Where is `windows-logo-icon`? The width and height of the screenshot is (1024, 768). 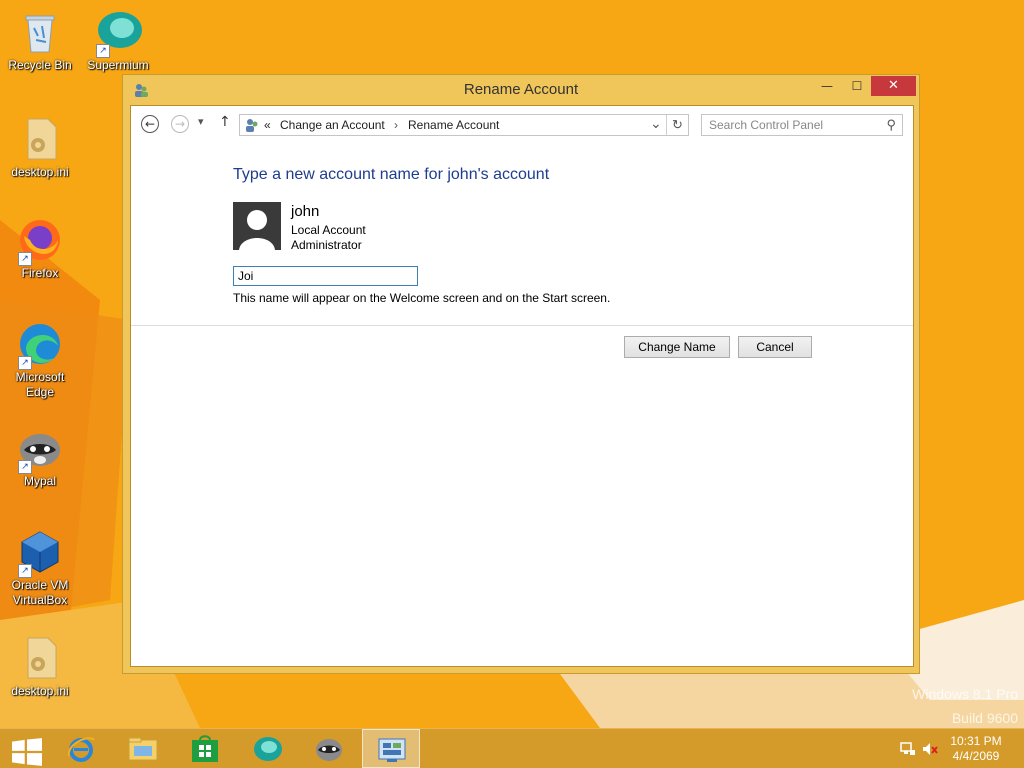 windows-logo-icon is located at coordinates (27, 752).